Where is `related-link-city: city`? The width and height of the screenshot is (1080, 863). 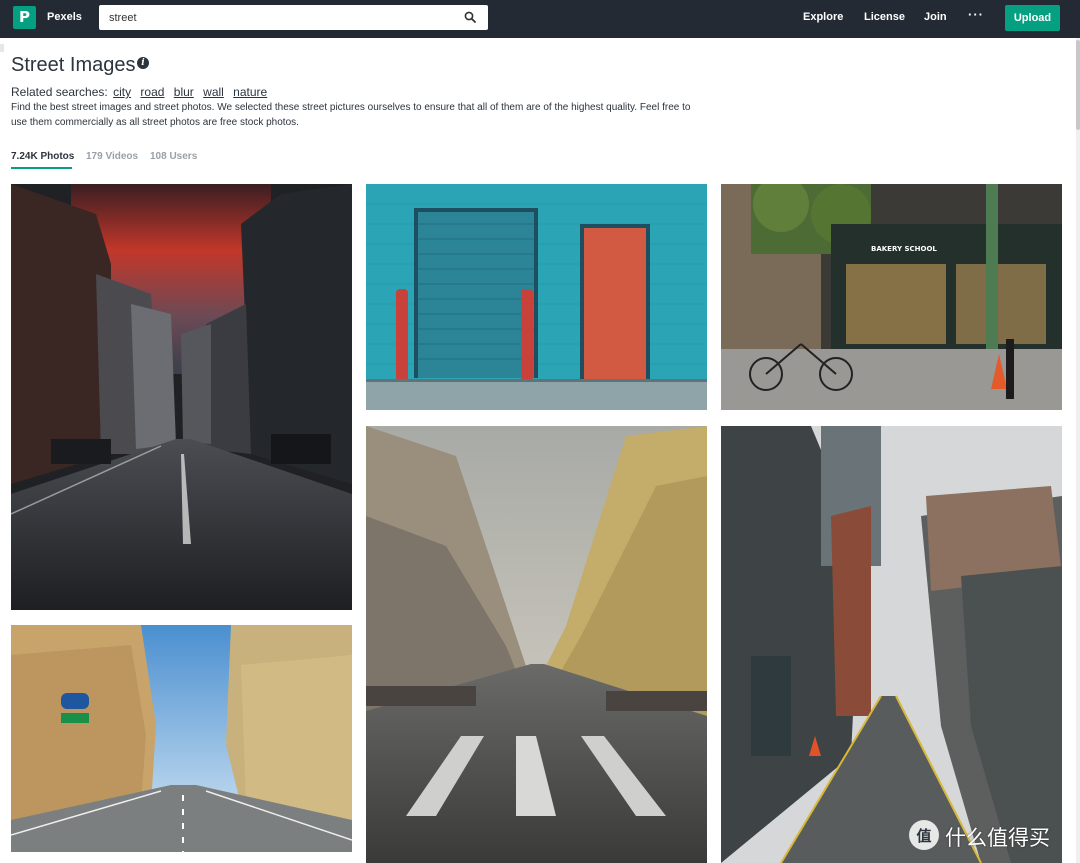 related-link-city: city is located at coordinates (122, 92).